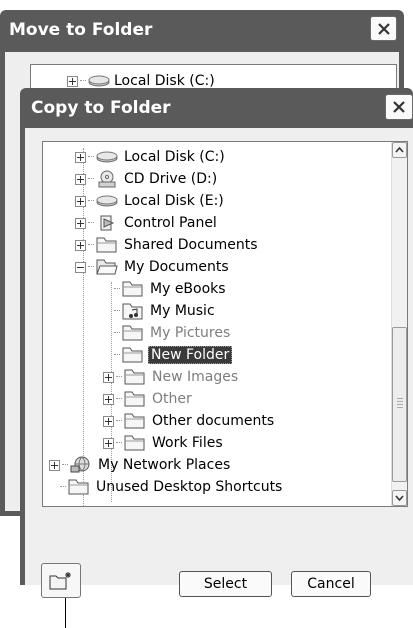  What do you see at coordinates (399, 404) in the screenshot?
I see `scroll-thumb` at bounding box center [399, 404].